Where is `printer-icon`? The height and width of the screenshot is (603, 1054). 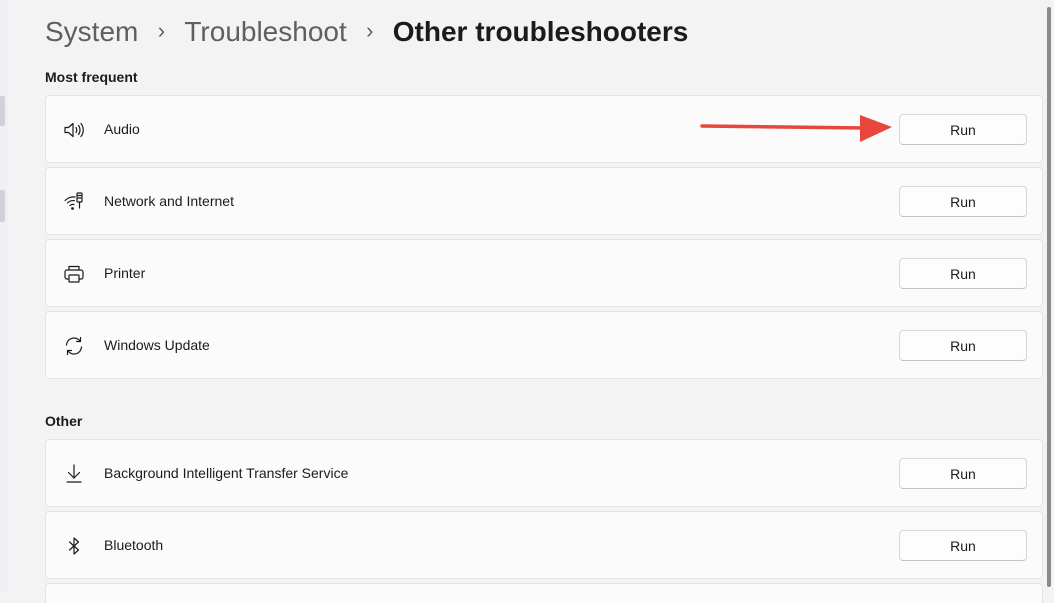
printer-icon is located at coordinates (74, 274).